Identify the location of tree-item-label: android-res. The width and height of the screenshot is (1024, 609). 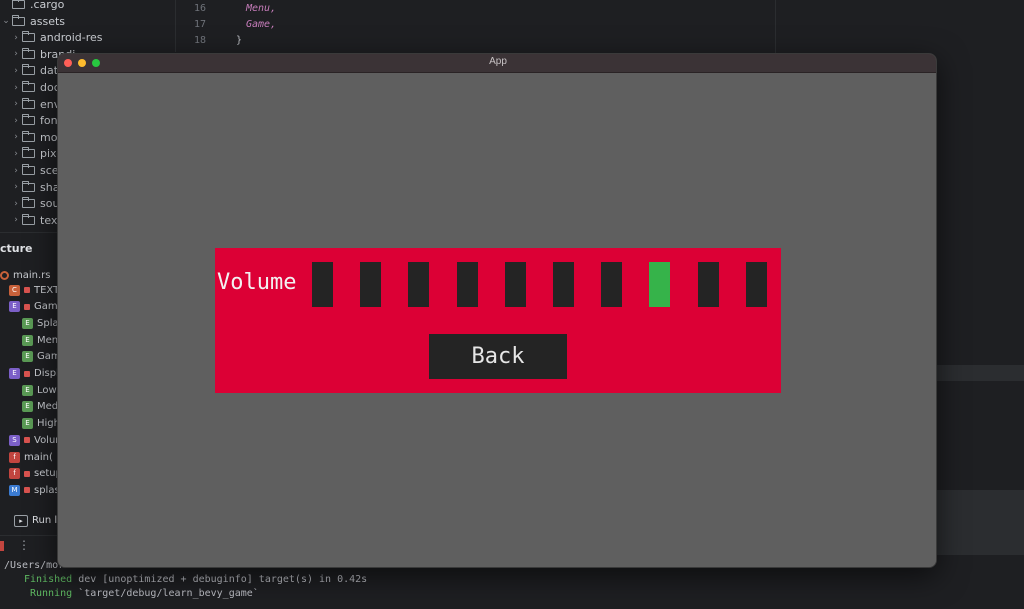
(71, 38).